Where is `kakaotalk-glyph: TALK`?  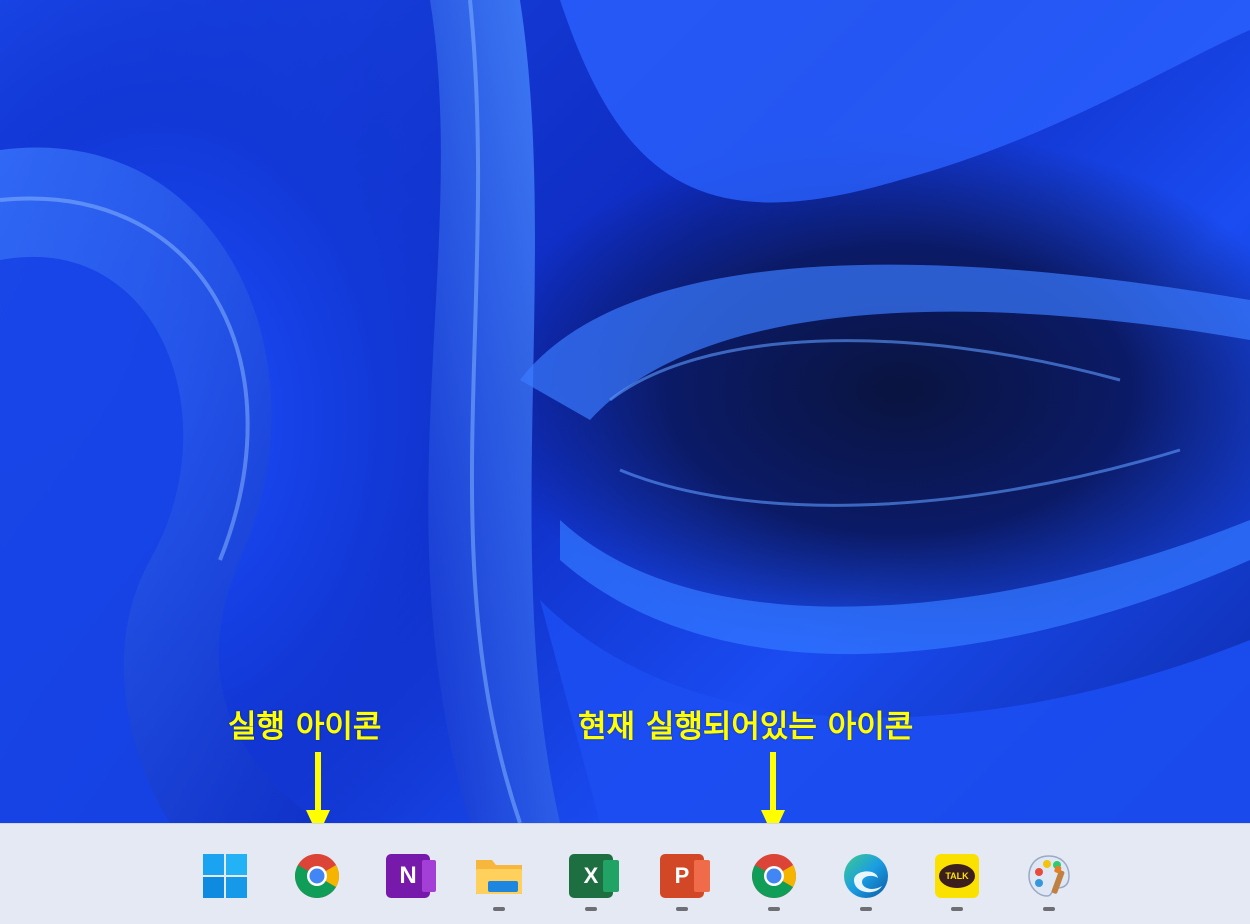
kakaotalk-glyph: TALK is located at coordinates (957, 876).